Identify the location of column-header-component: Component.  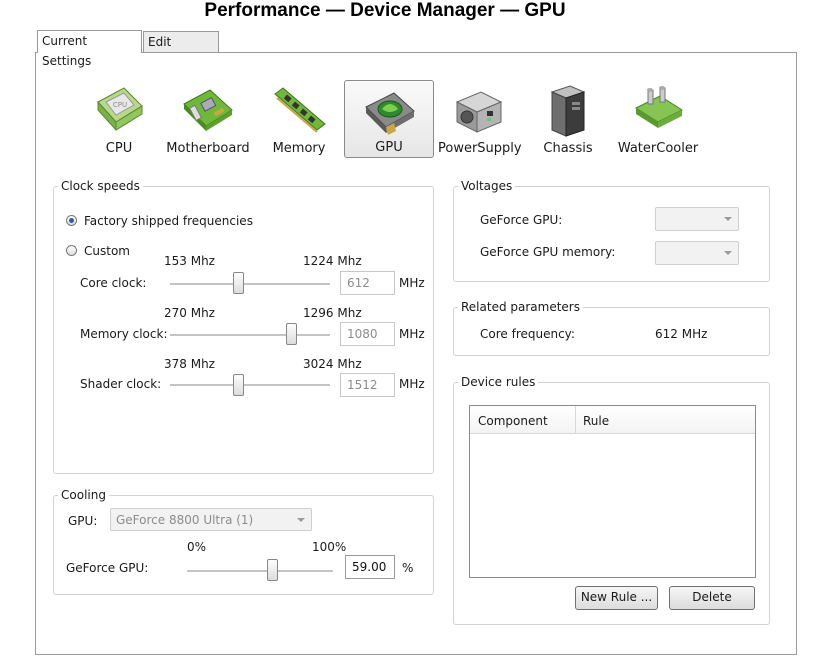
(513, 421).